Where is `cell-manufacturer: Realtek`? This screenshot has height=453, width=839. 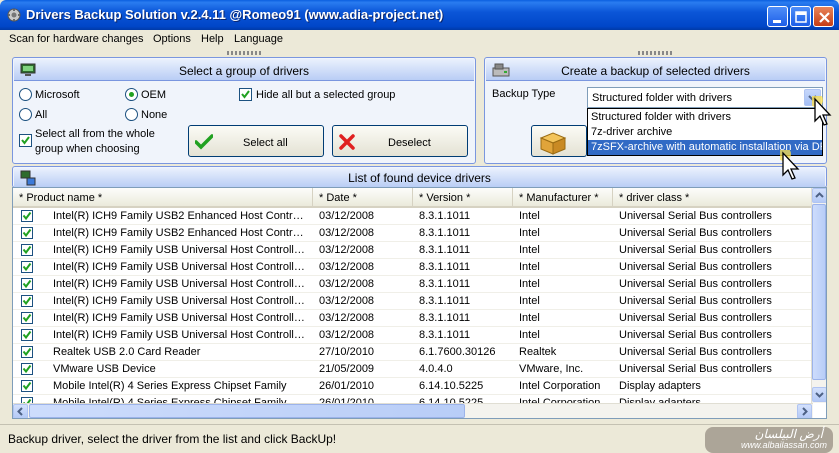
cell-manufacturer: Realtek is located at coordinates (538, 352).